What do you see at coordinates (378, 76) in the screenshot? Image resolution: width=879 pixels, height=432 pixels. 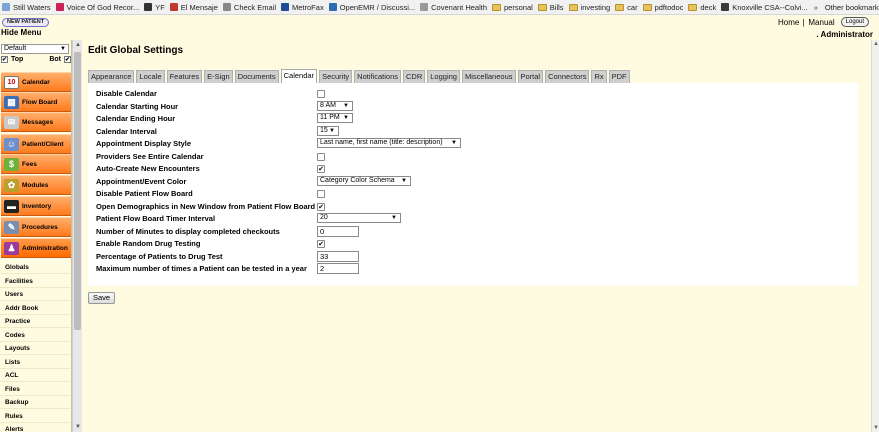 I see `tab-notifications: Notifications` at bounding box center [378, 76].